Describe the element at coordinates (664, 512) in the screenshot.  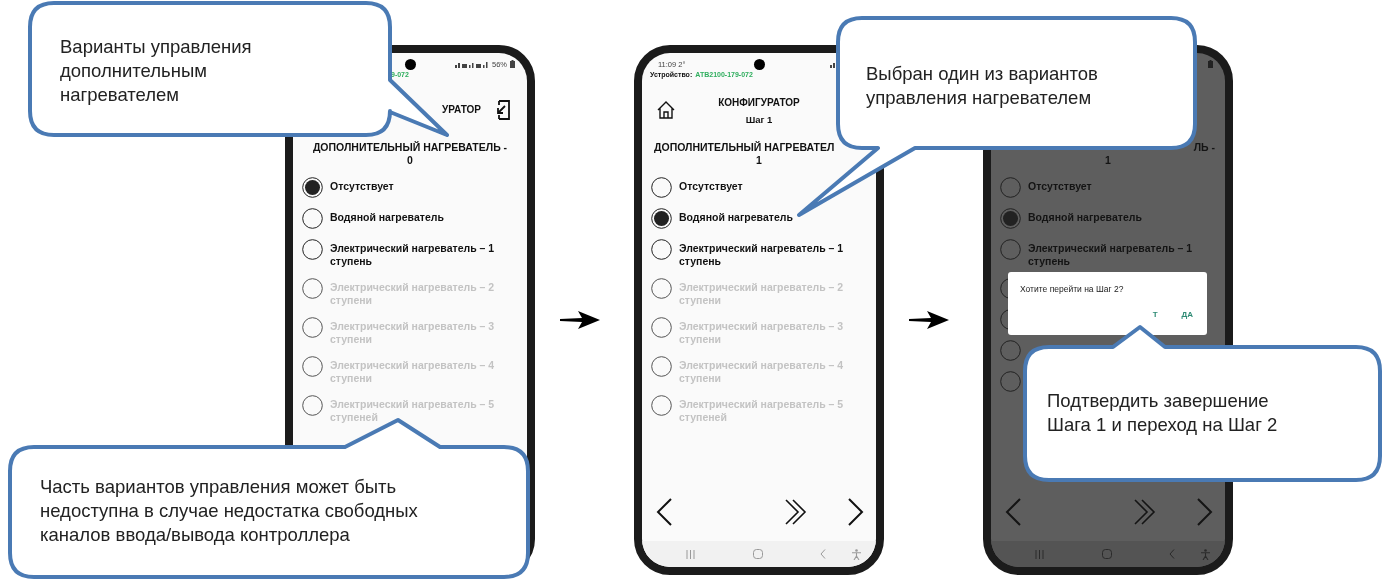
I see `chevron-left-icon` at that location.